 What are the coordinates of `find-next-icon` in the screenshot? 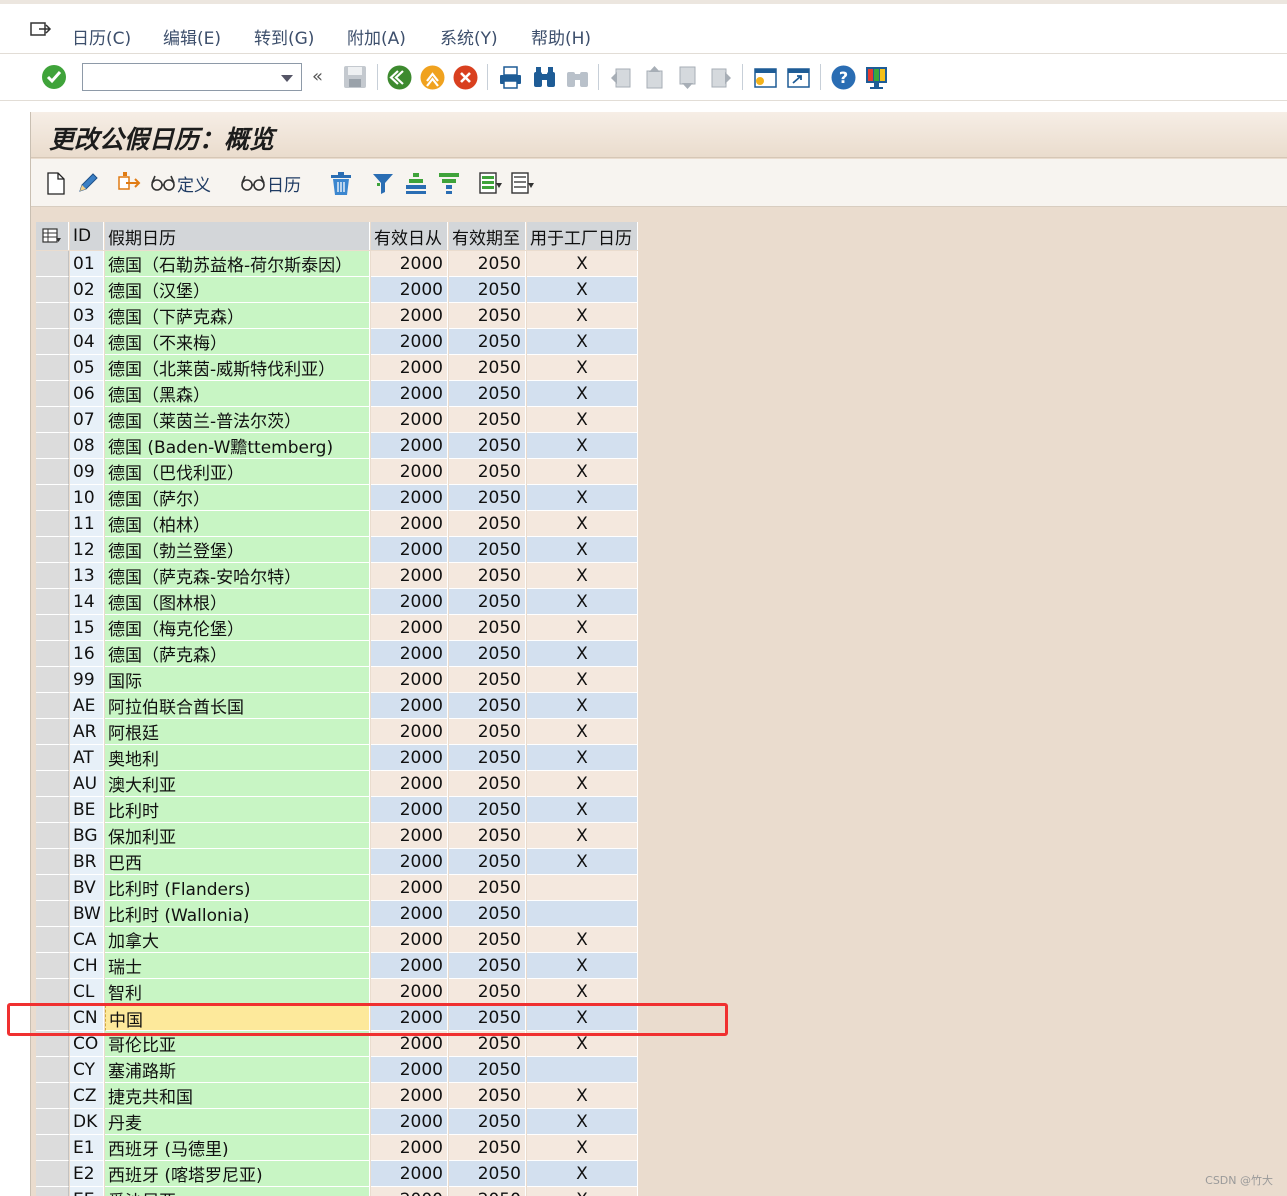 It's located at (577, 77).